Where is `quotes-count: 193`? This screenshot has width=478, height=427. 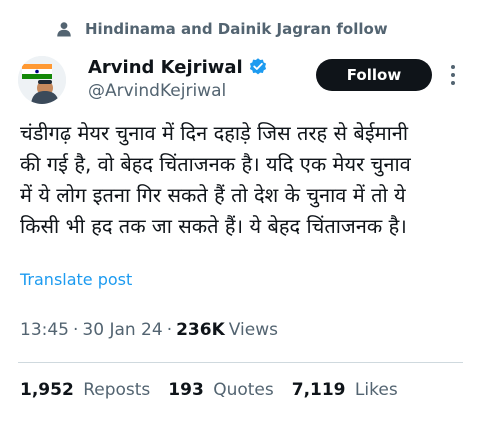 quotes-count: 193 is located at coordinates (186, 390).